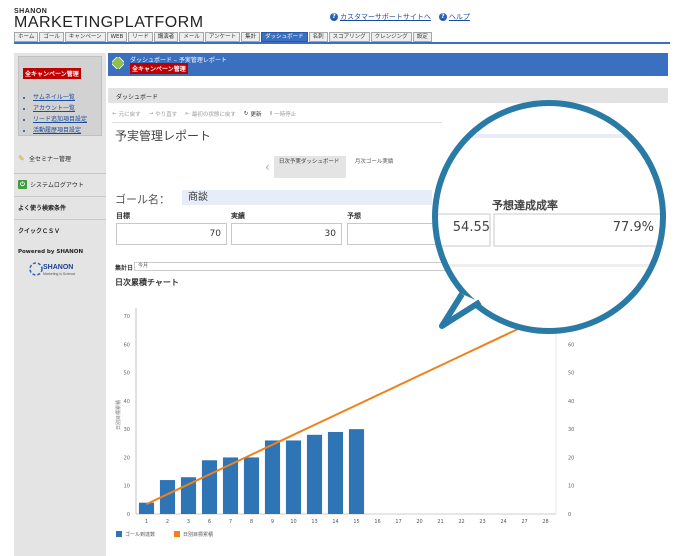  I want to click on y-right-tick-label: 50, so click(571, 374).